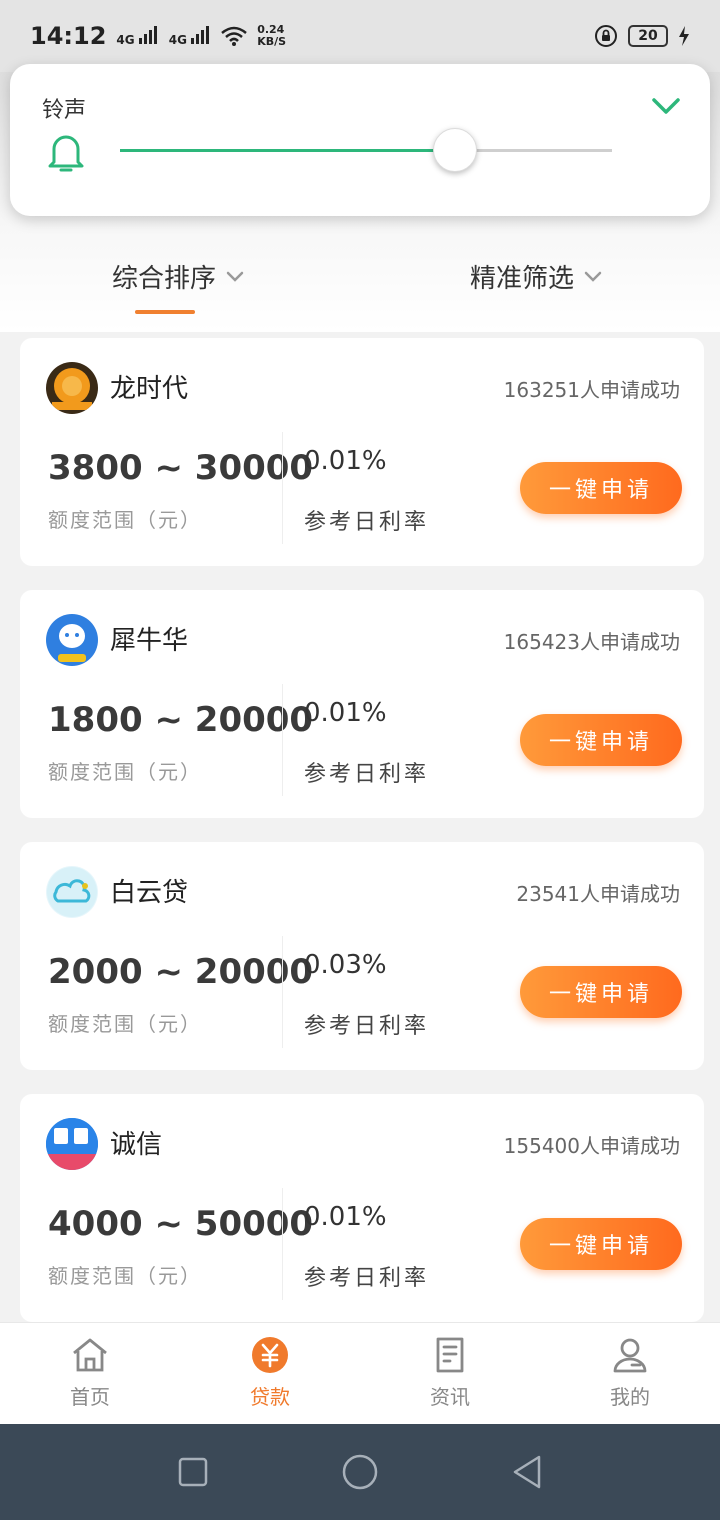  What do you see at coordinates (234, 36) in the screenshot?
I see `wifi-icon` at bounding box center [234, 36].